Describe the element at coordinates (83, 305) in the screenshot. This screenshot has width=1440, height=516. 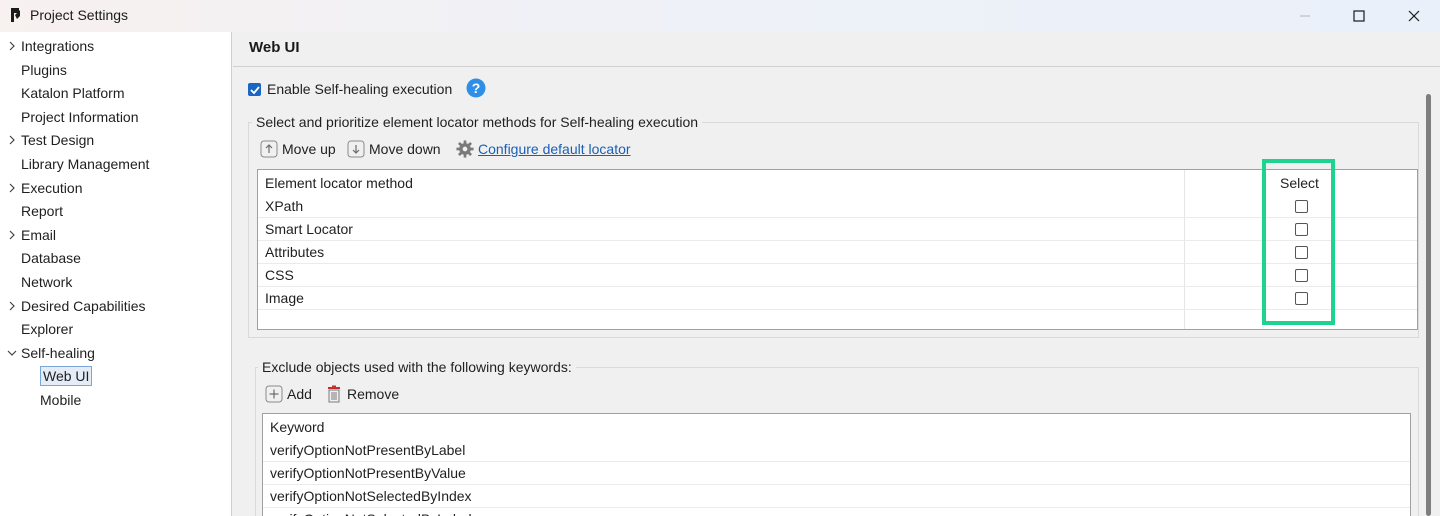
I see `tree-item-label: Desired Capabilities` at that location.